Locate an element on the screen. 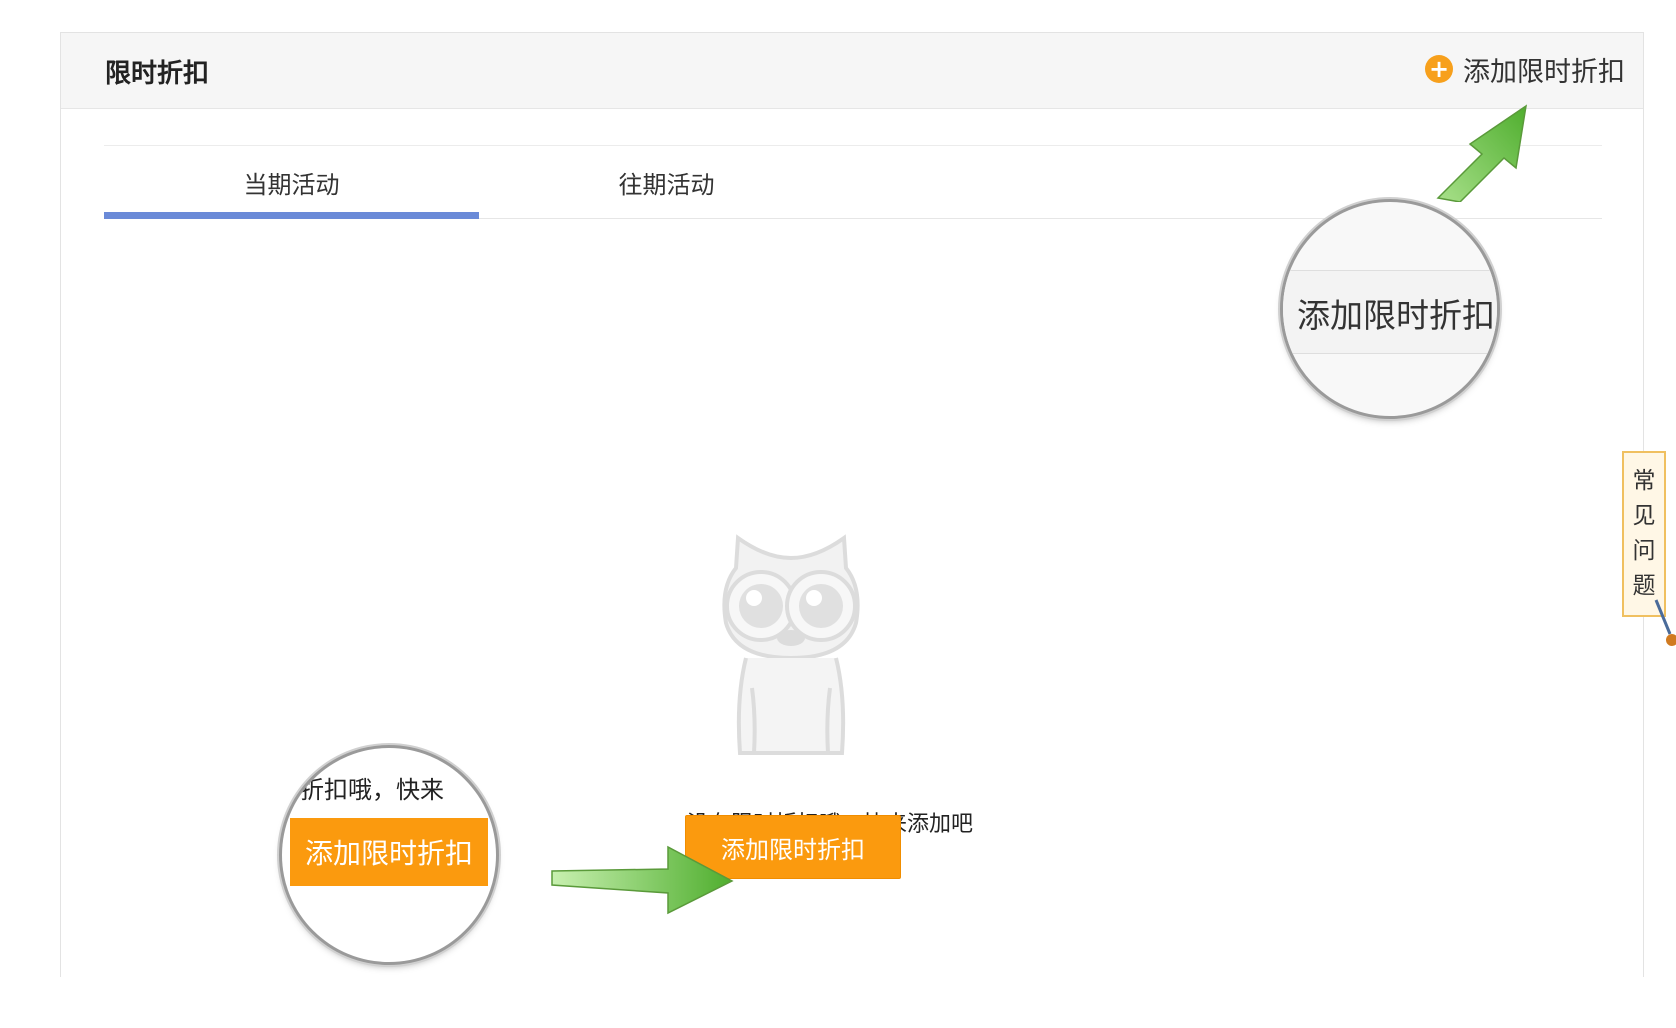  faq-char: 常 is located at coordinates (1644, 481).